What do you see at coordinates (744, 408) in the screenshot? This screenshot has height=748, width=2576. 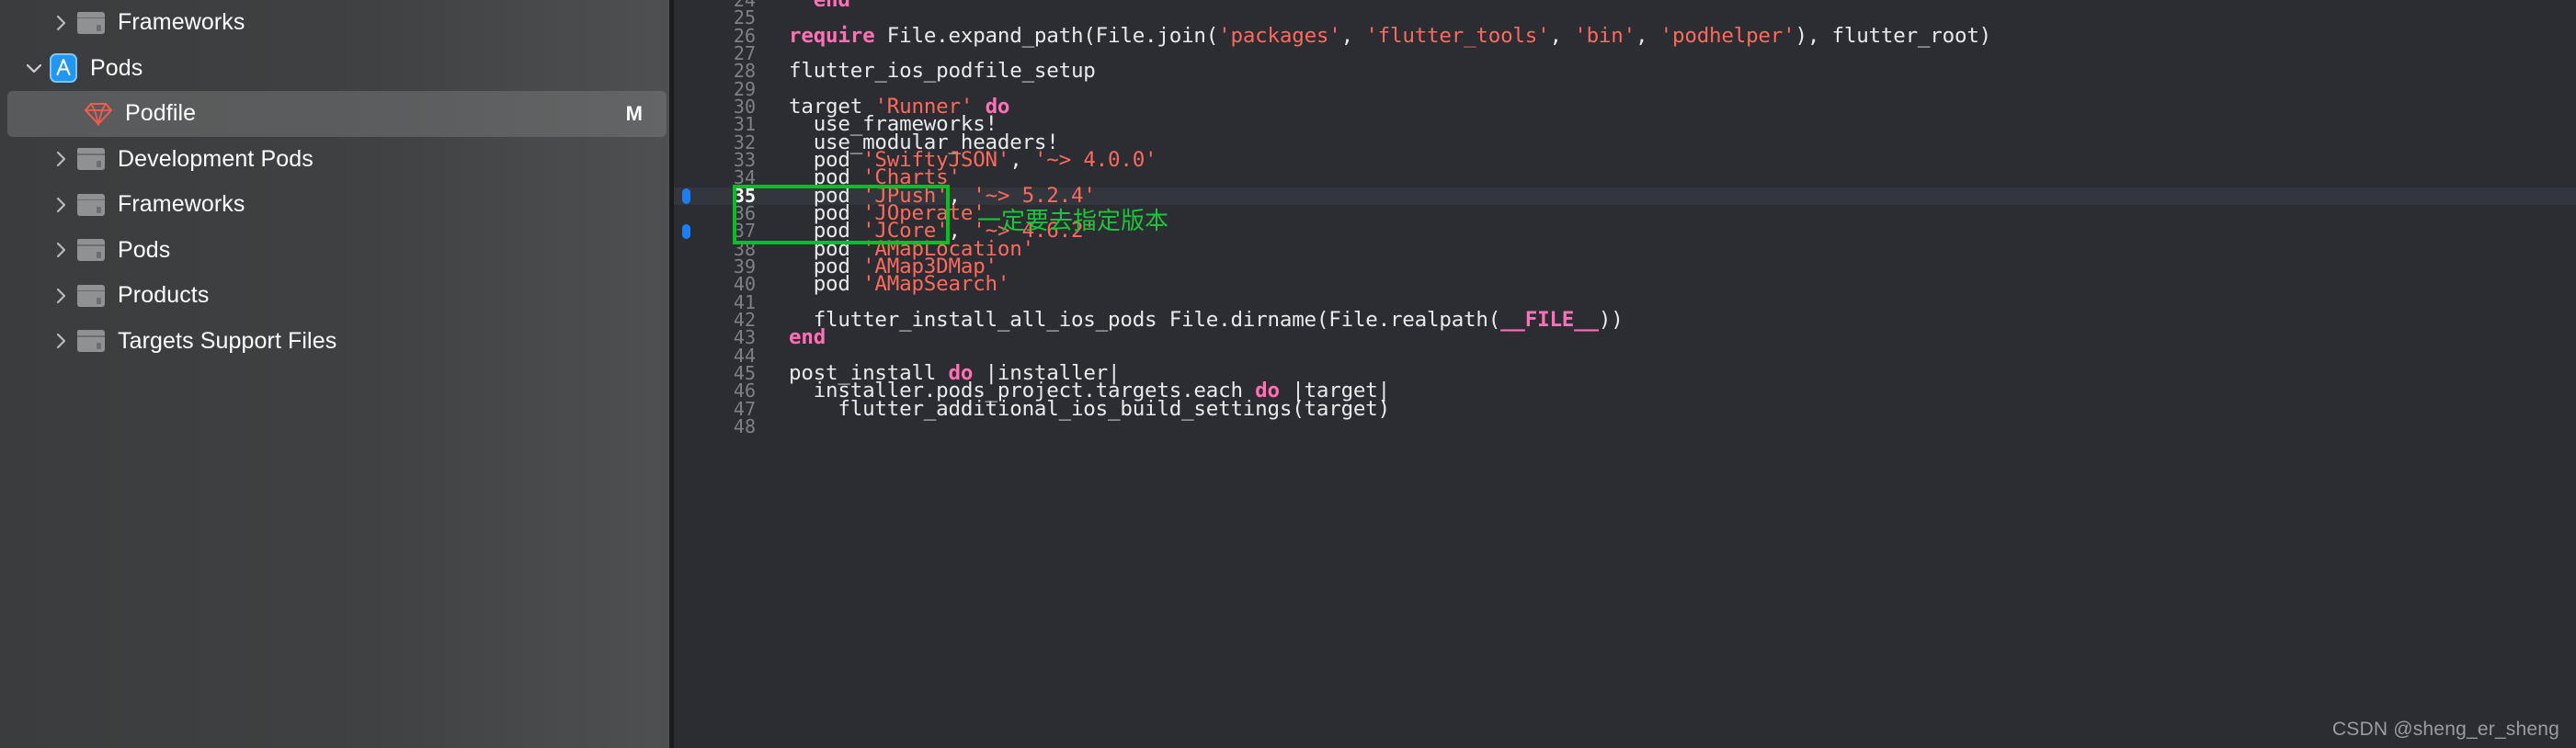 I see `line-number: 47` at bounding box center [744, 408].